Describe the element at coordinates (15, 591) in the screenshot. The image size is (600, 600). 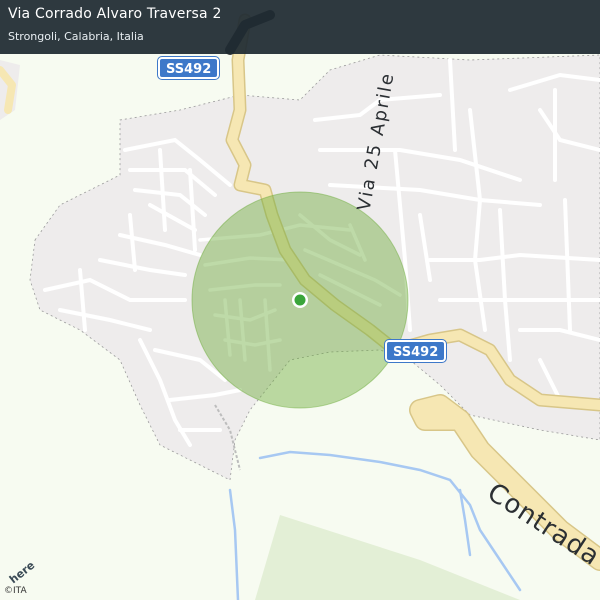
I see `copyright-text: ©ITA` at that location.